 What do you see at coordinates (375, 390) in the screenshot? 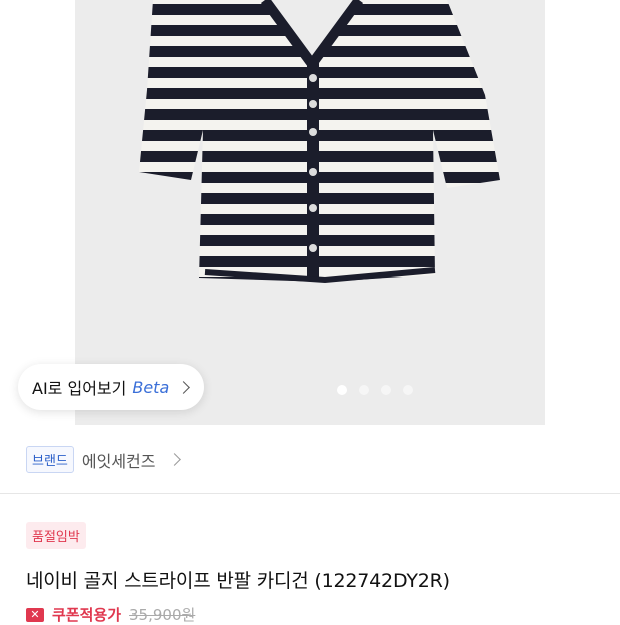
I see `carousel-dots` at bounding box center [375, 390].